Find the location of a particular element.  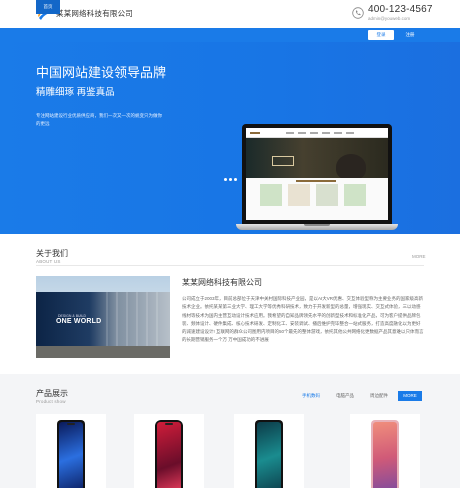

about-building-image: DESIGN & BUILD ONE WORLD is located at coordinates (103, 317).